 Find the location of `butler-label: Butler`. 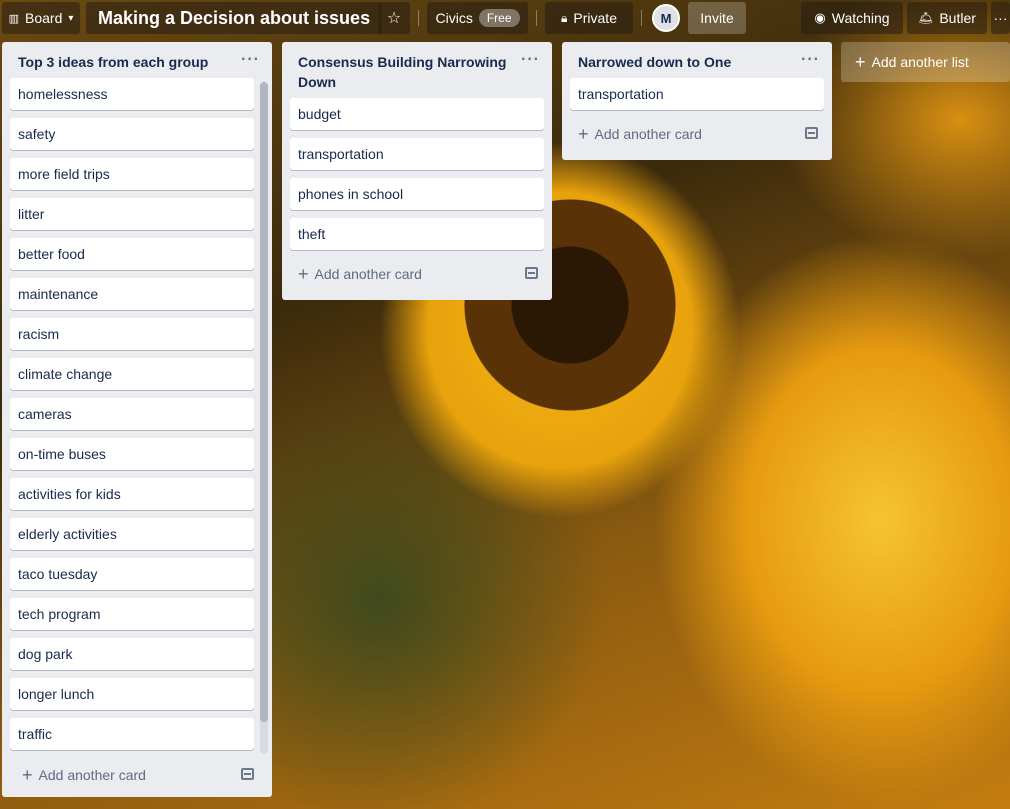

butler-label: Butler is located at coordinates (957, 18).